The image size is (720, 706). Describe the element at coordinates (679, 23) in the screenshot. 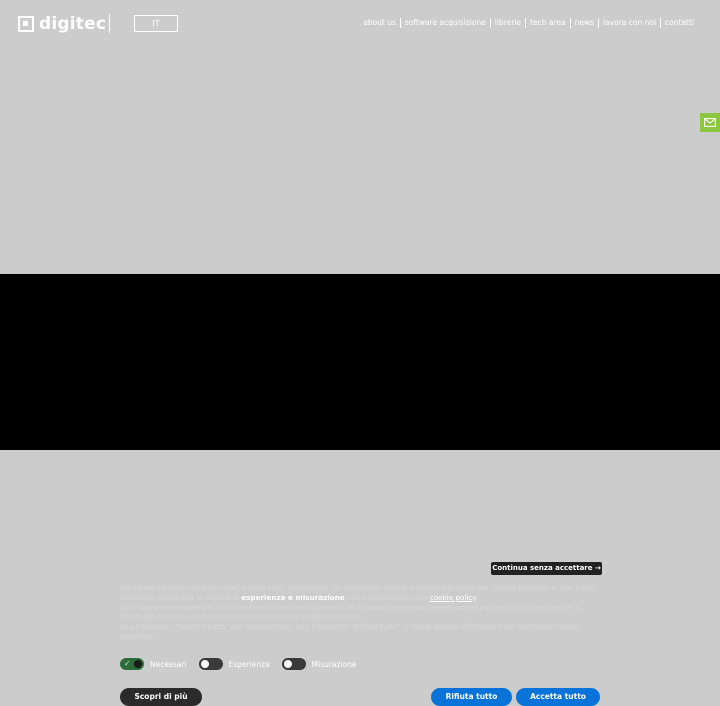

I see `nav-contatti: contatti` at that location.